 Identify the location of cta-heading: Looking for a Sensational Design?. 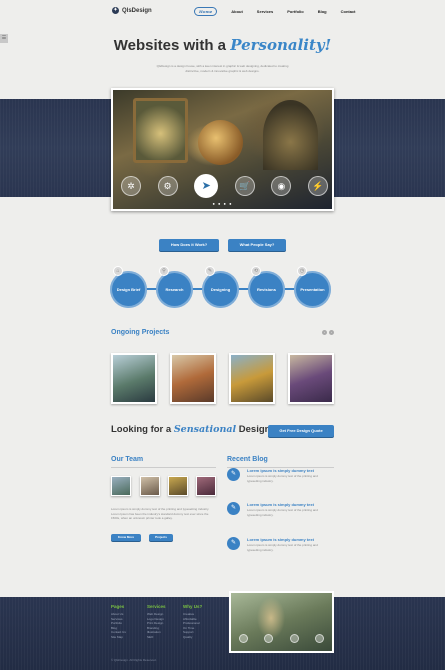
(193, 429).